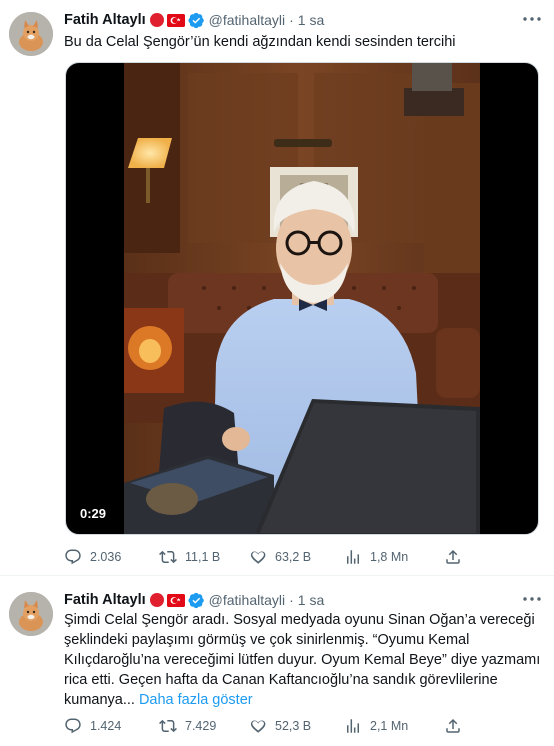 This screenshot has height=746, width=554. I want to click on like-button: 63,2 B, so click(280, 557).